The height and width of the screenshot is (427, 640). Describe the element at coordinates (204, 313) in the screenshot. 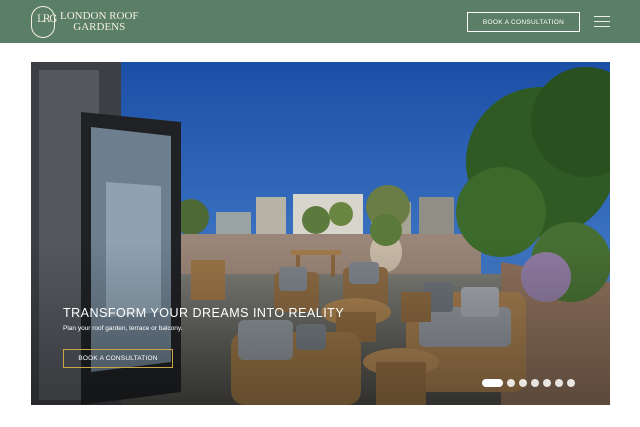

I see `hero-title: Transform your dreams into reality` at that location.